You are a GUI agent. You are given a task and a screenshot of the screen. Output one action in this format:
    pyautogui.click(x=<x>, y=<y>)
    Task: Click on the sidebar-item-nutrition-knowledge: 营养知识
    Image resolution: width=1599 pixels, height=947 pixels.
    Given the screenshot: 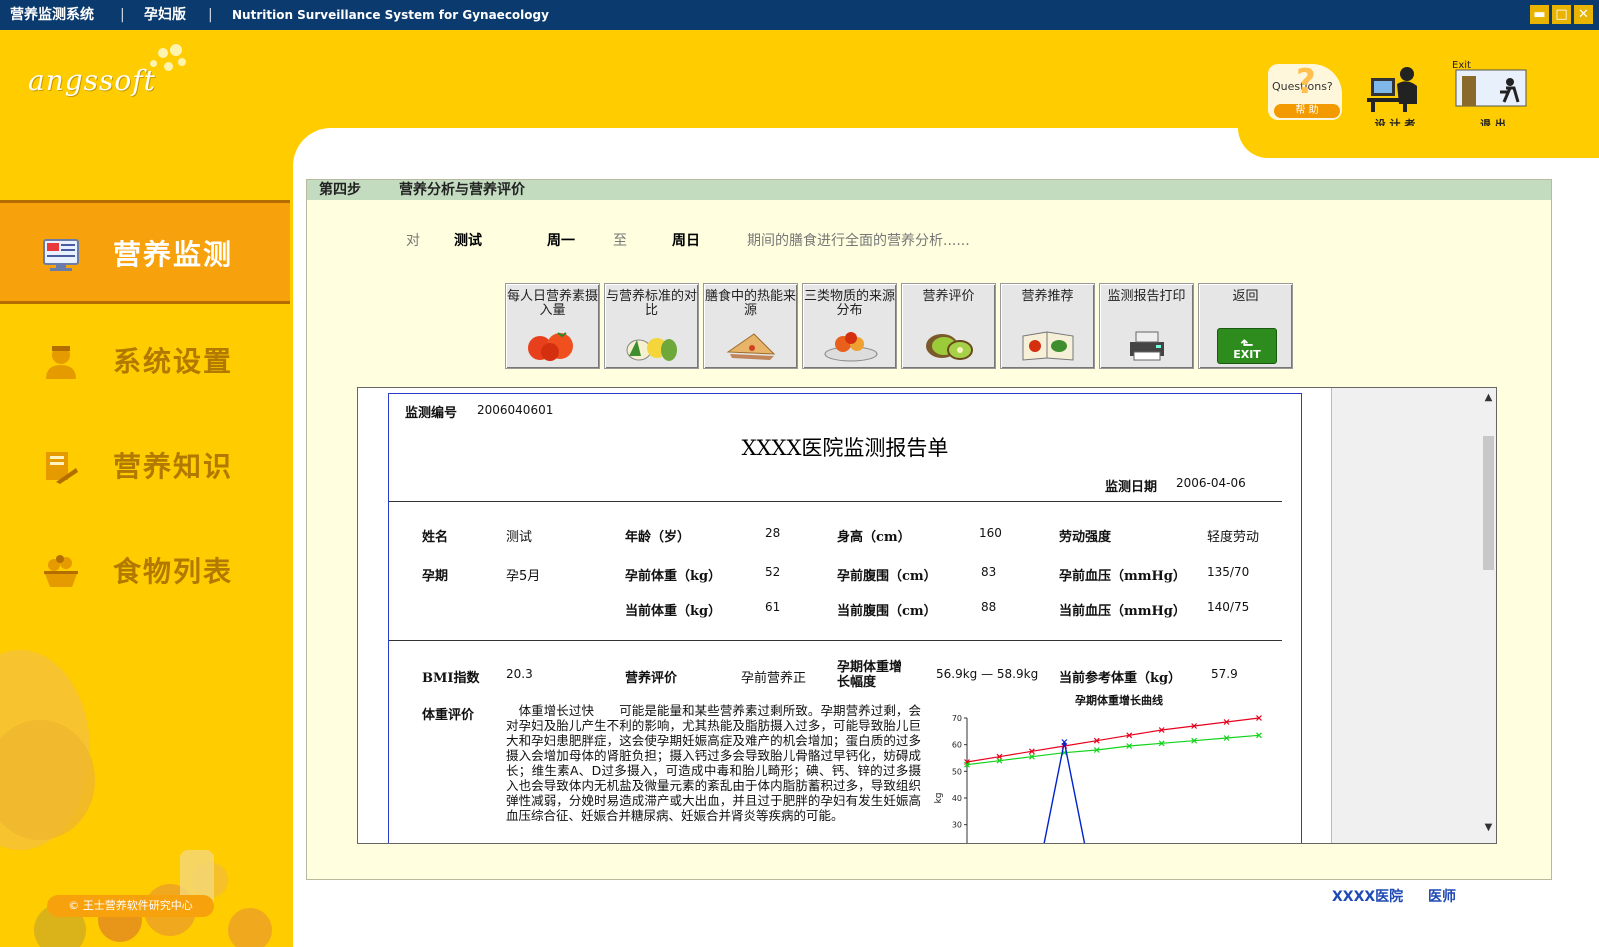 What is the action you would take?
    pyautogui.click(x=145, y=464)
    